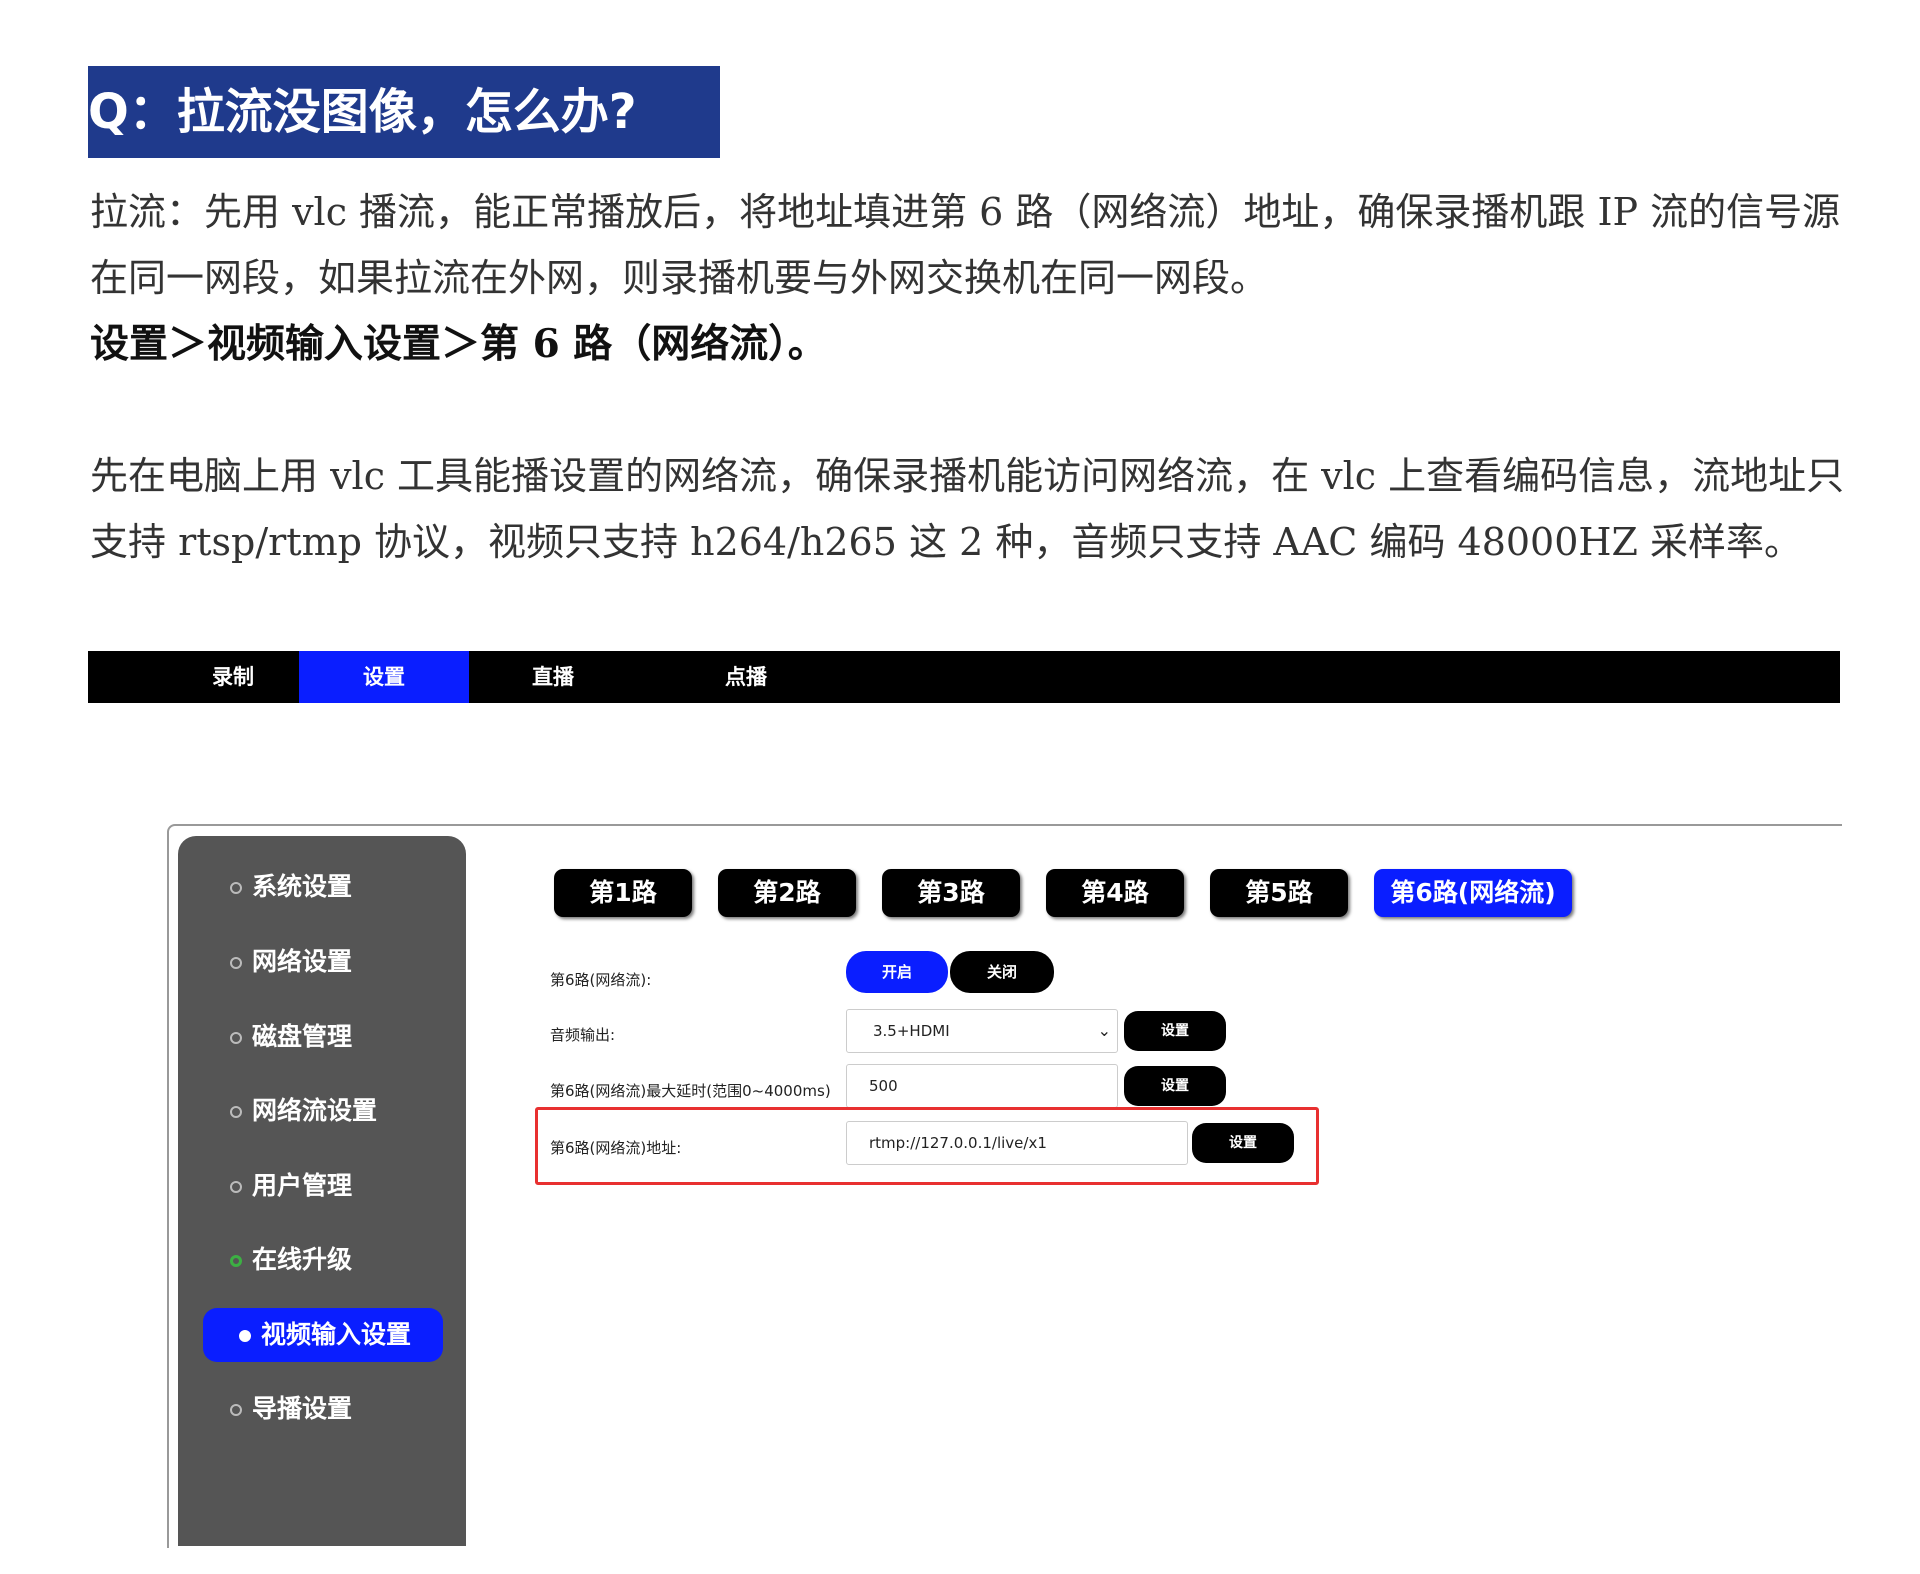 This screenshot has width=1920, height=1574. What do you see at coordinates (951, 893) in the screenshot?
I see `channel-tab-3: 第3路` at bounding box center [951, 893].